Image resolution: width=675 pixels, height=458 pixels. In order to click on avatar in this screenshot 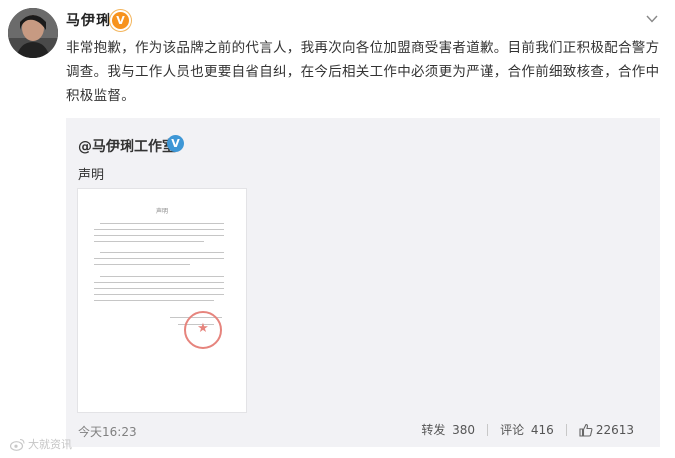, I will do `click(33, 33)`.